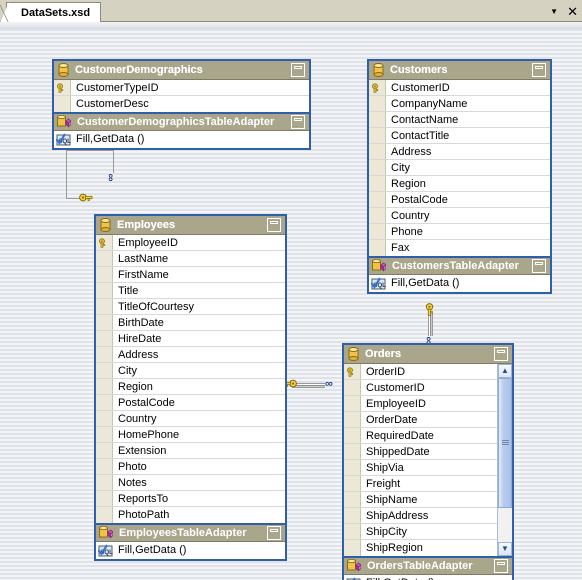 The height and width of the screenshot is (580, 582). Describe the element at coordinates (420, 436) in the screenshot. I see `table-row: RequiredDate` at that location.